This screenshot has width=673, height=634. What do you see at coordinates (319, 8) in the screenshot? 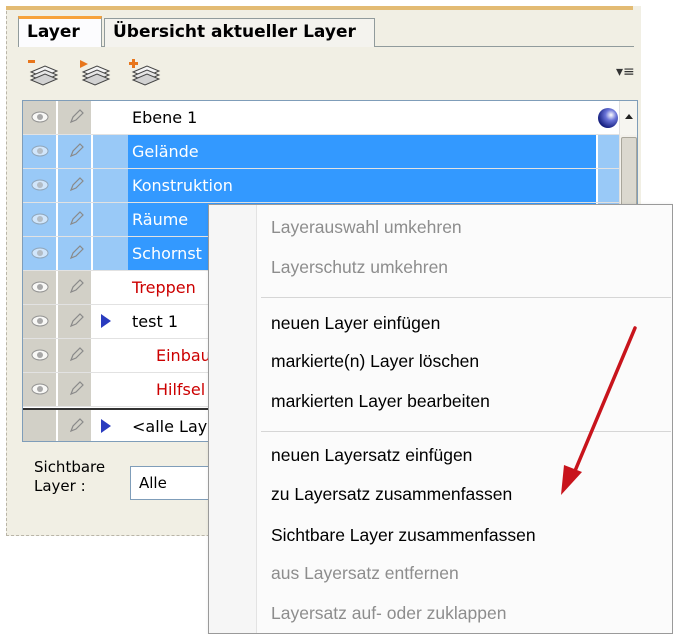
I see `panel-top-border` at bounding box center [319, 8].